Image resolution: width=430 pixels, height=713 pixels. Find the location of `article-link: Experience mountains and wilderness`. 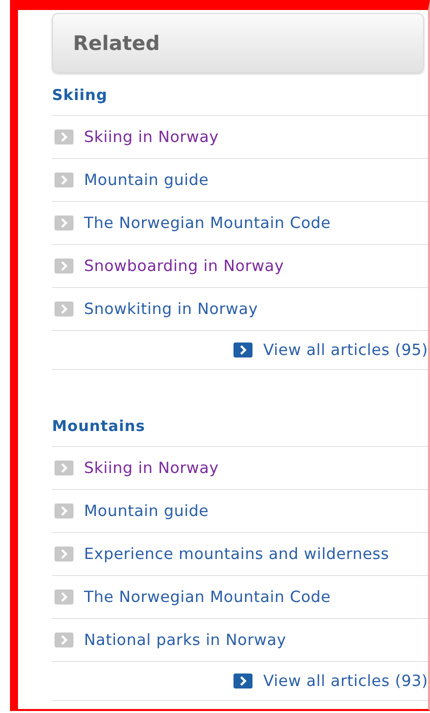

article-link: Experience mountains and wilderness is located at coordinates (240, 554).